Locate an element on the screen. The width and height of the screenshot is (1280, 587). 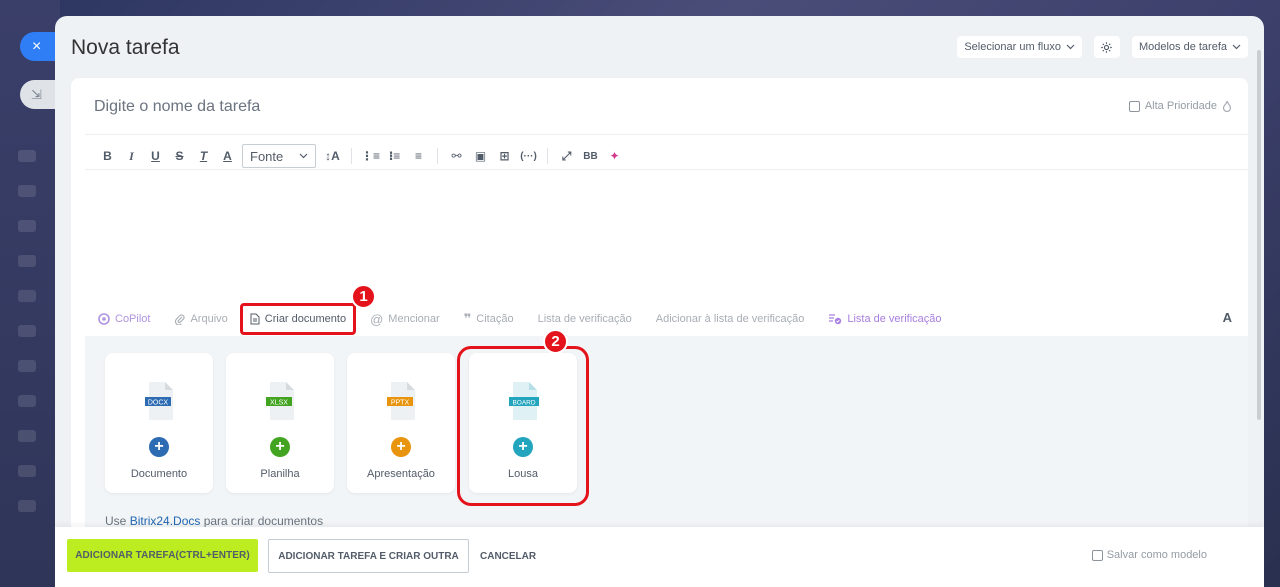
high-priority-toggle: Alta Prioridade is located at coordinates (1180, 106).